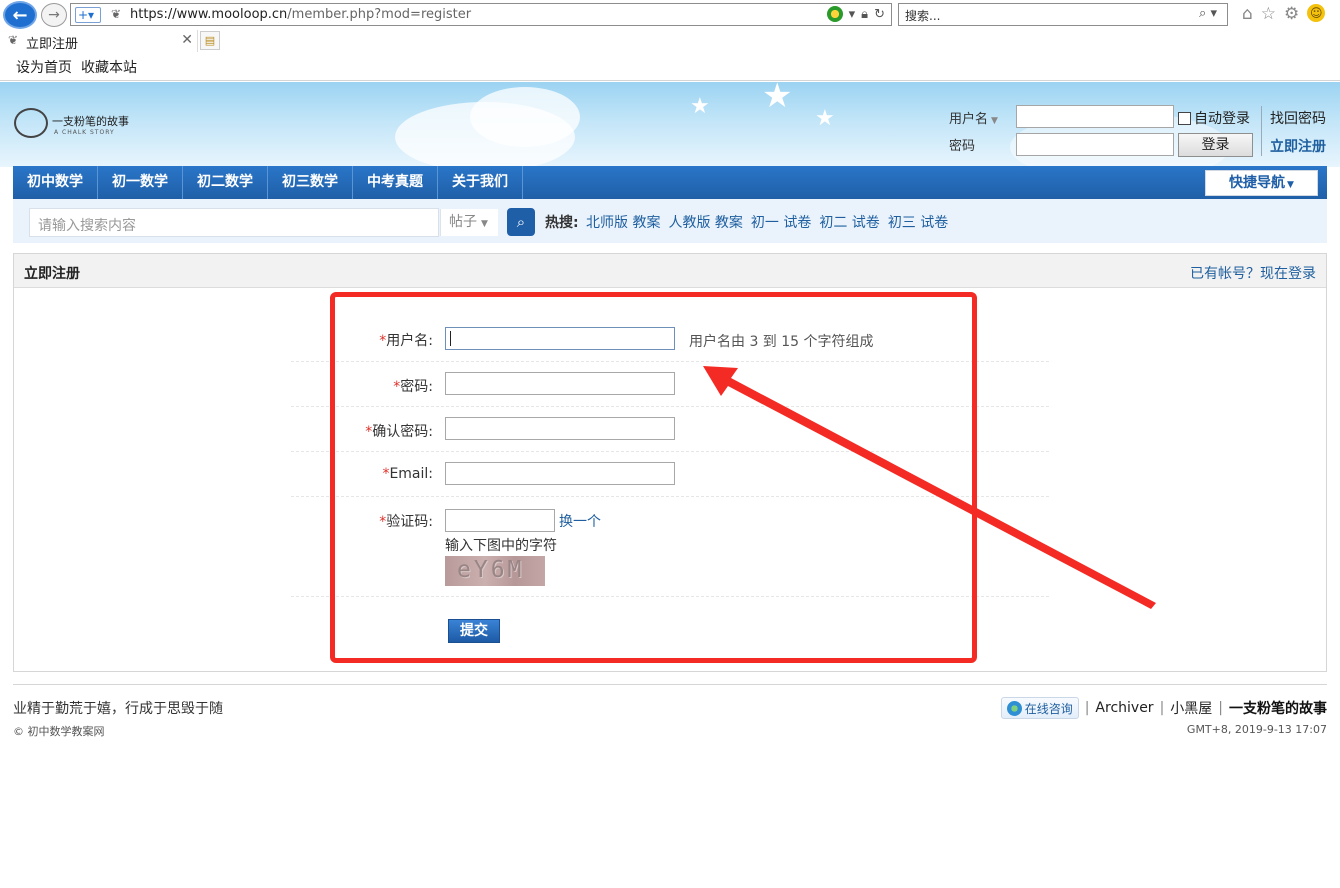  Describe the element at coordinates (1063, 14) in the screenshot. I see `browser-search-box: 搜索... ⌕ ▾` at that location.